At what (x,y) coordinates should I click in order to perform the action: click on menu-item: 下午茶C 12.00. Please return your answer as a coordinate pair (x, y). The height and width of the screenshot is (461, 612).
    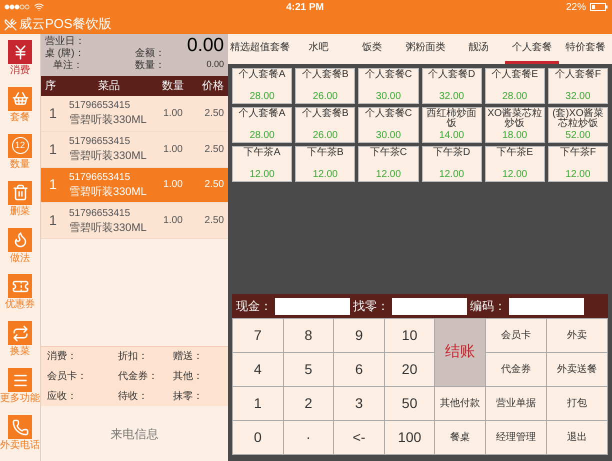
    Looking at the image, I should click on (388, 164).